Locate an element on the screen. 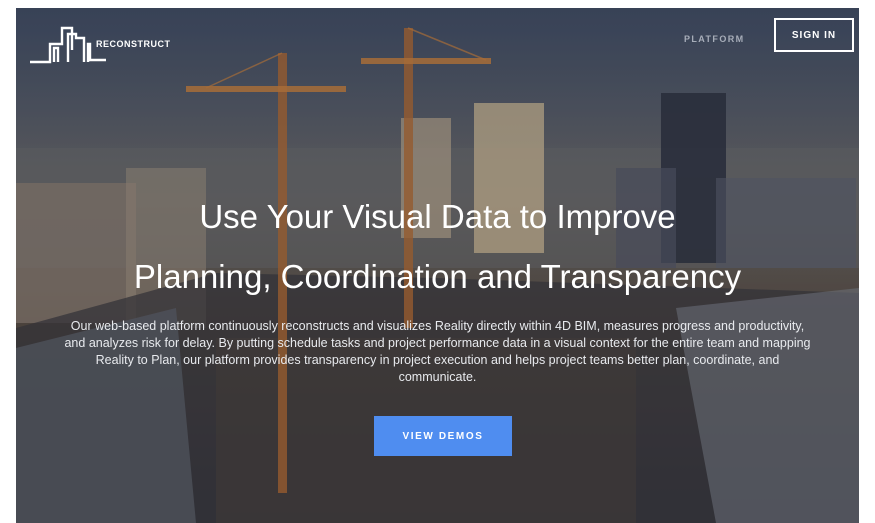 The image size is (875, 523). logo-wordmark: RECONSTRUCT is located at coordinates (133, 44).